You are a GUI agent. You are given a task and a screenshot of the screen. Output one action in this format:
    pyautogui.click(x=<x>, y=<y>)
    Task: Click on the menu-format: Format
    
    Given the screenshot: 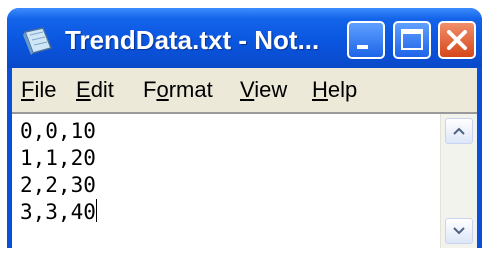 What is the action you would take?
    pyautogui.click(x=178, y=90)
    